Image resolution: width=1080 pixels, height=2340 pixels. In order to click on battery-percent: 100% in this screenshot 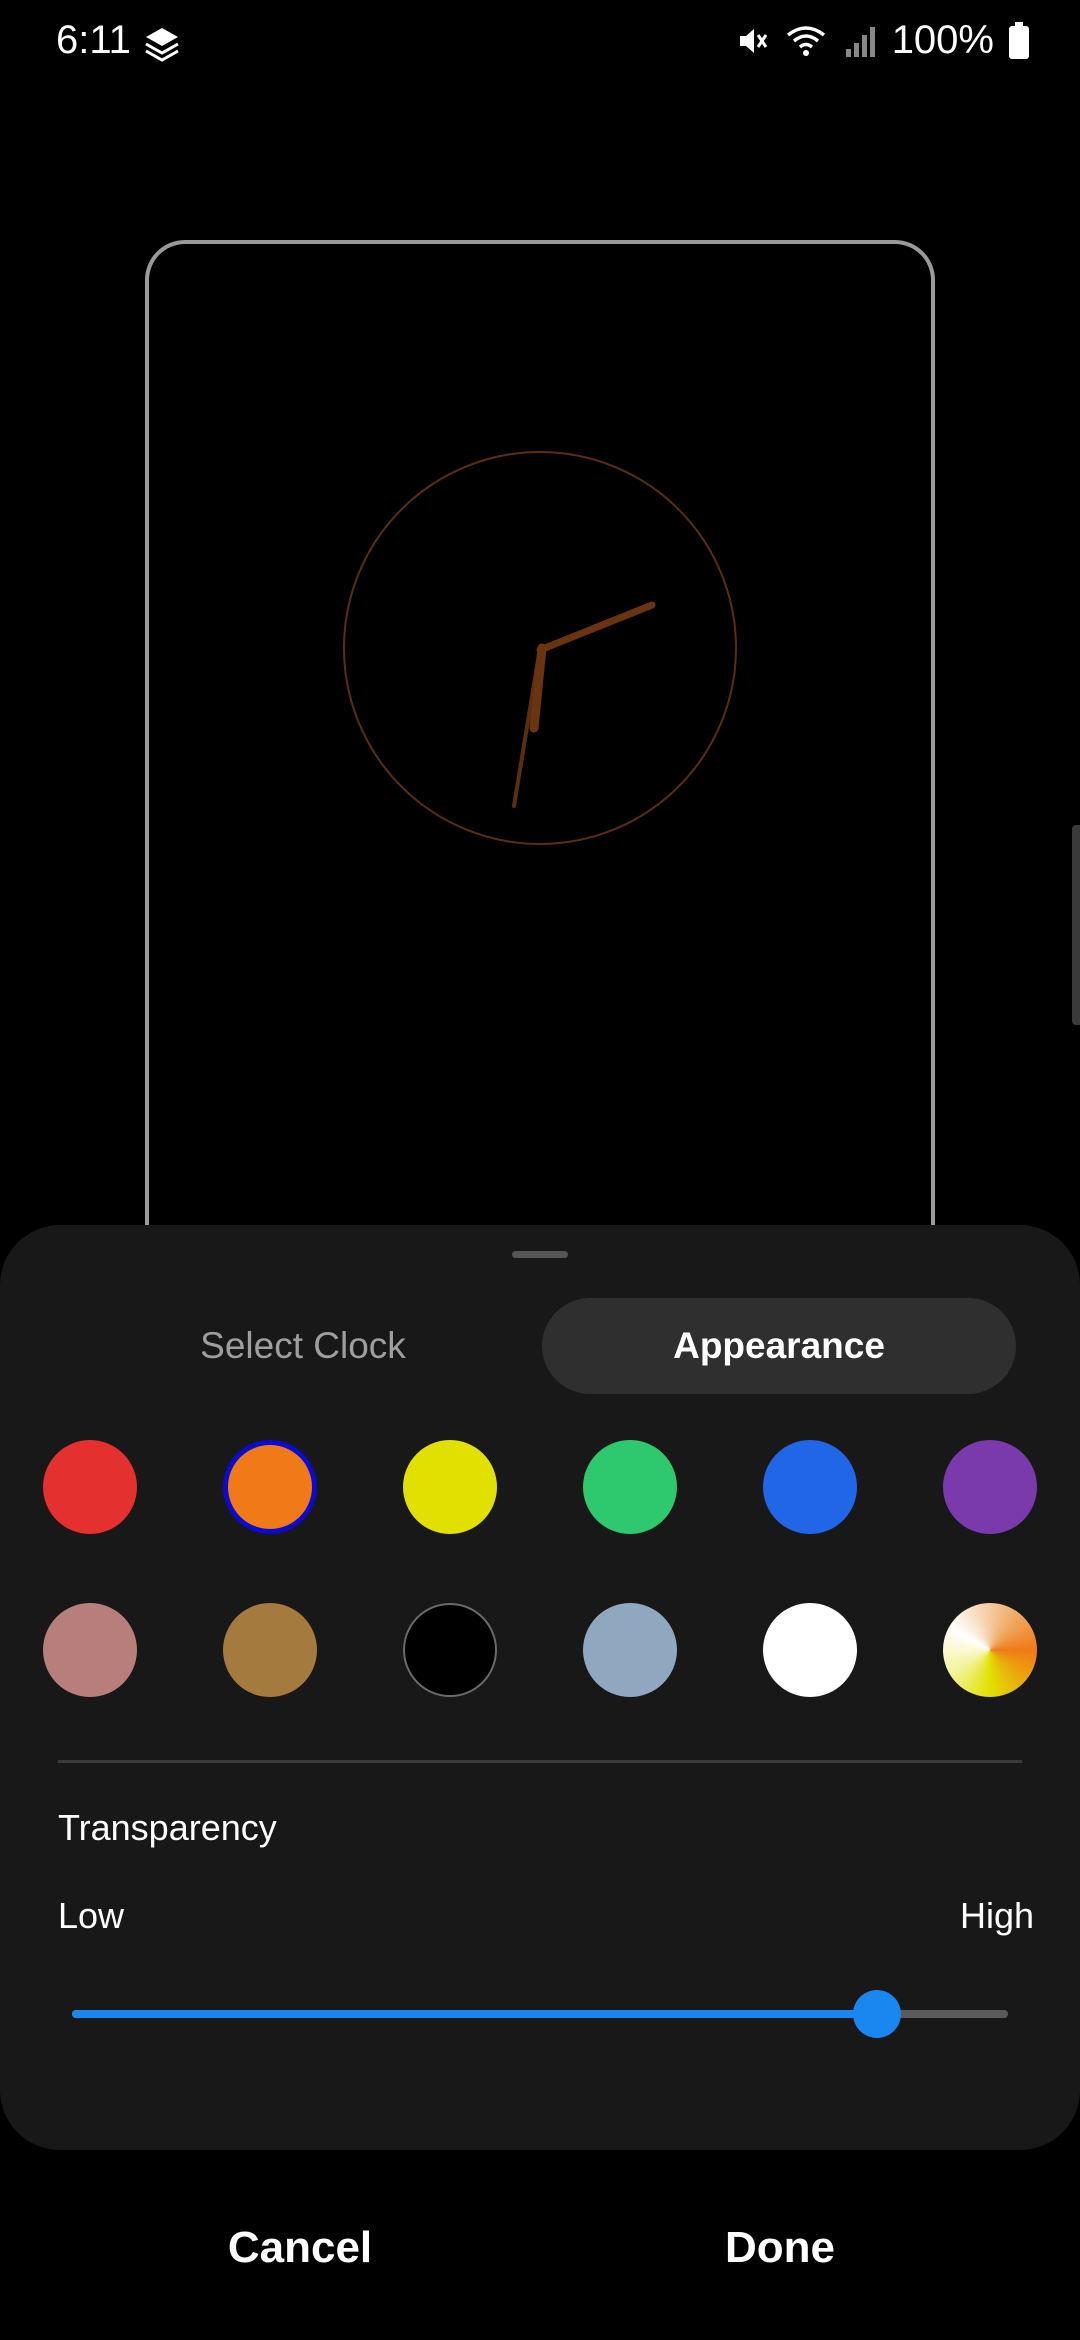, I will do `click(942, 40)`.